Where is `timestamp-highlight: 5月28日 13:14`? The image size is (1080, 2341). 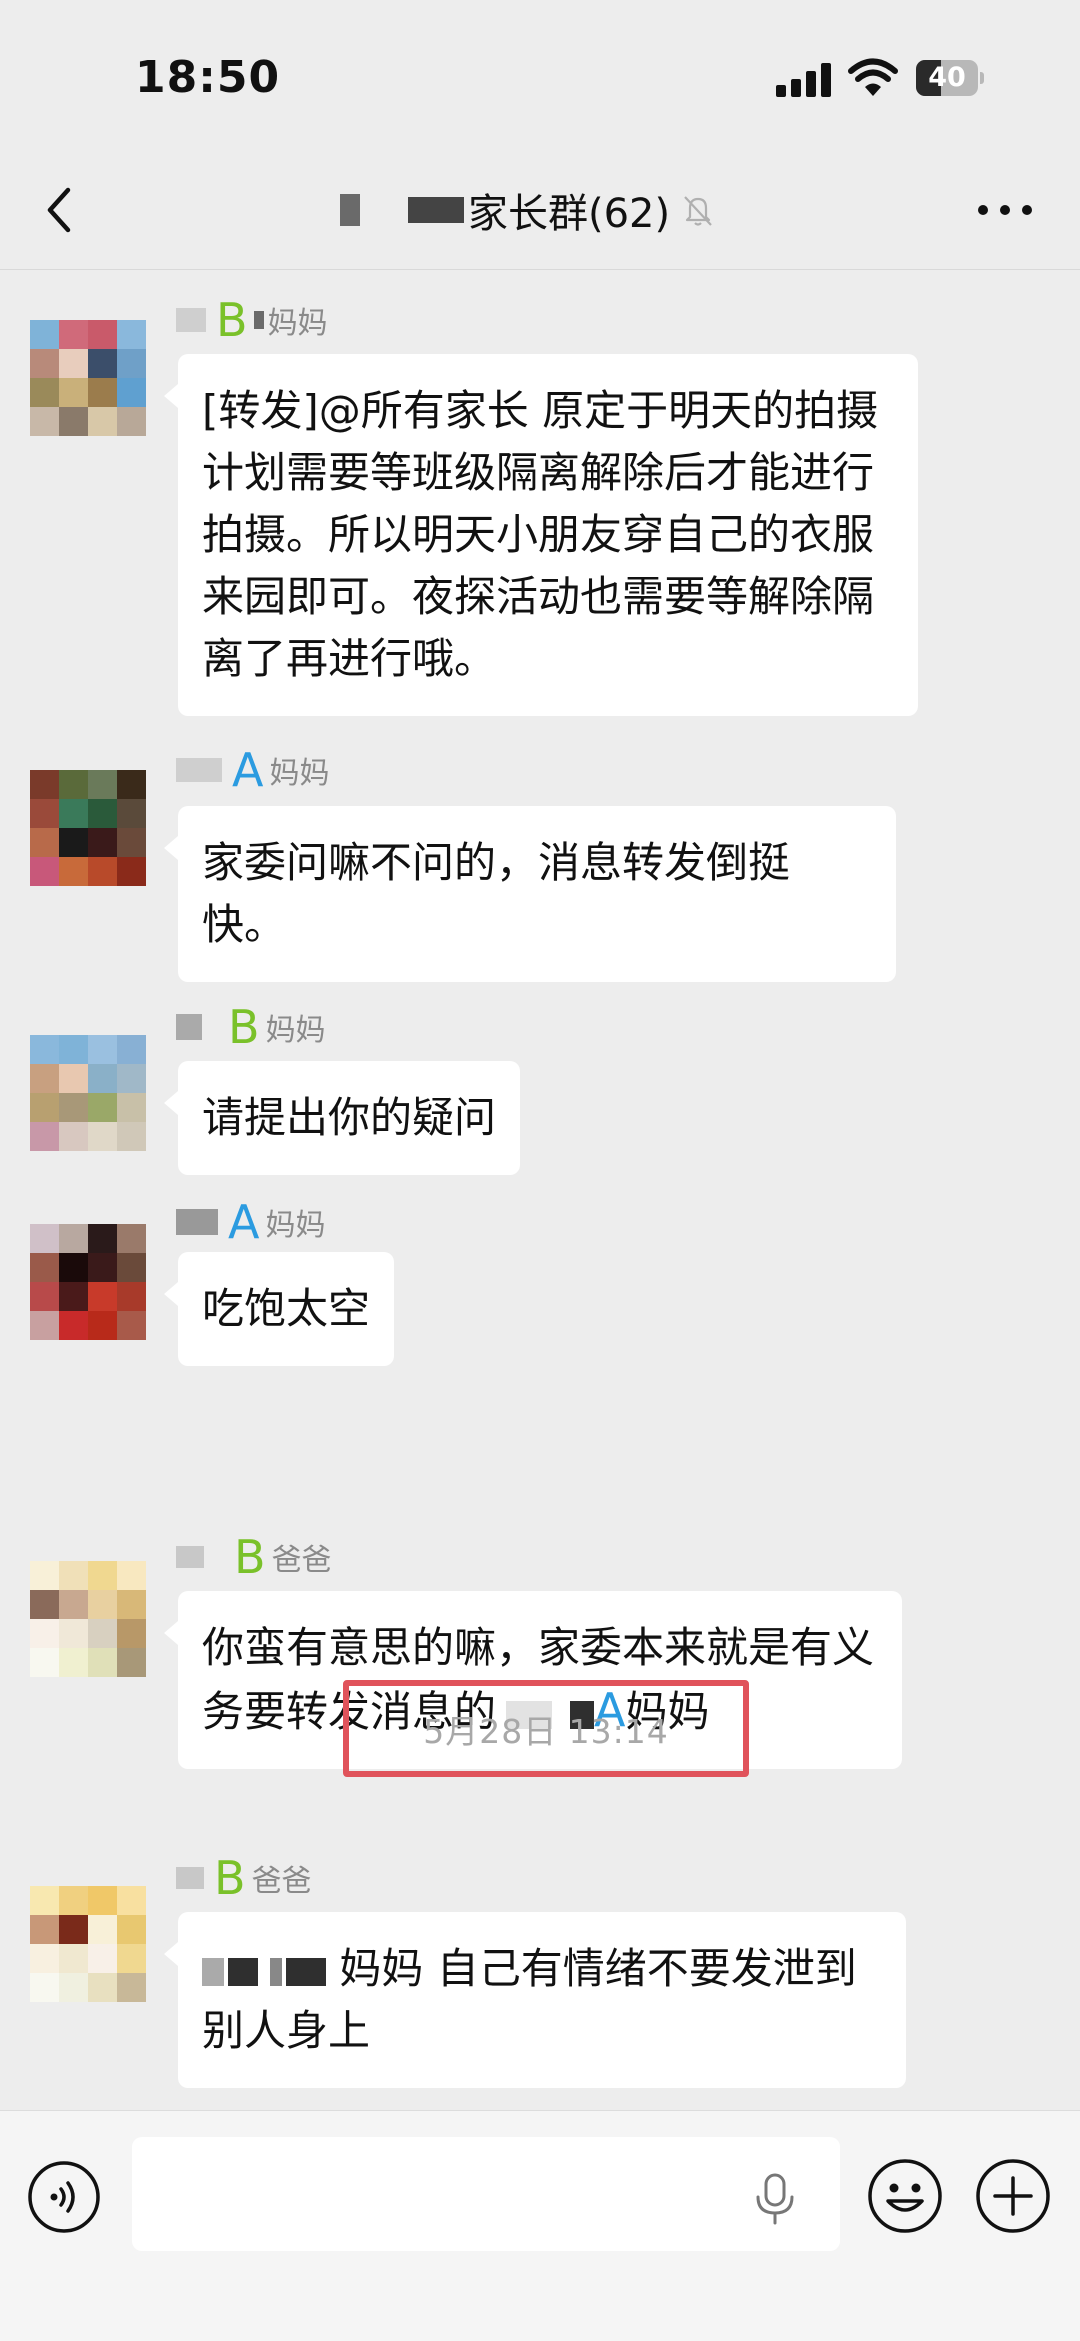 timestamp-highlight: 5月28日 13:14 is located at coordinates (546, 1728).